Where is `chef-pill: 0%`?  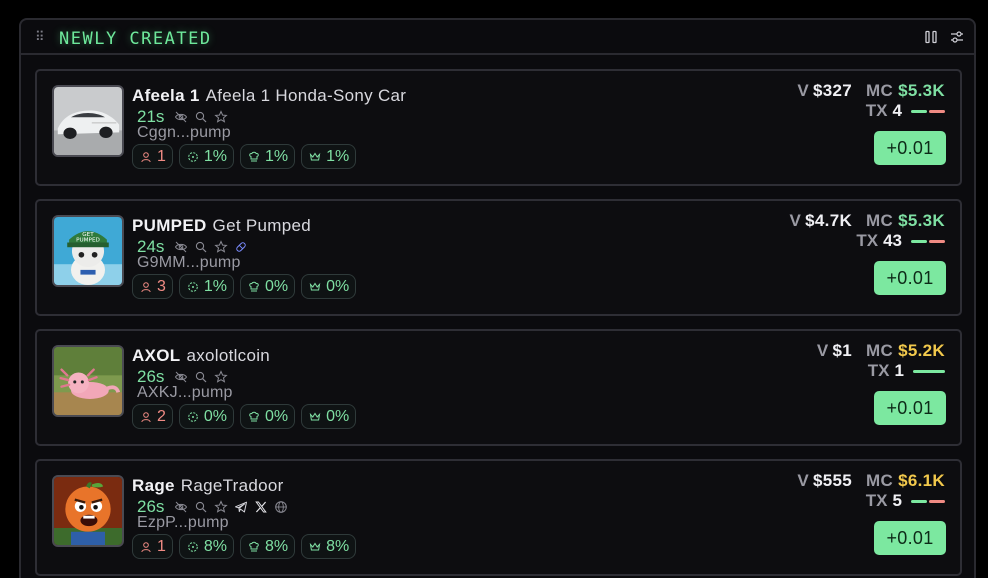
chef-pill: 0% is located at coordinates (268, 286).